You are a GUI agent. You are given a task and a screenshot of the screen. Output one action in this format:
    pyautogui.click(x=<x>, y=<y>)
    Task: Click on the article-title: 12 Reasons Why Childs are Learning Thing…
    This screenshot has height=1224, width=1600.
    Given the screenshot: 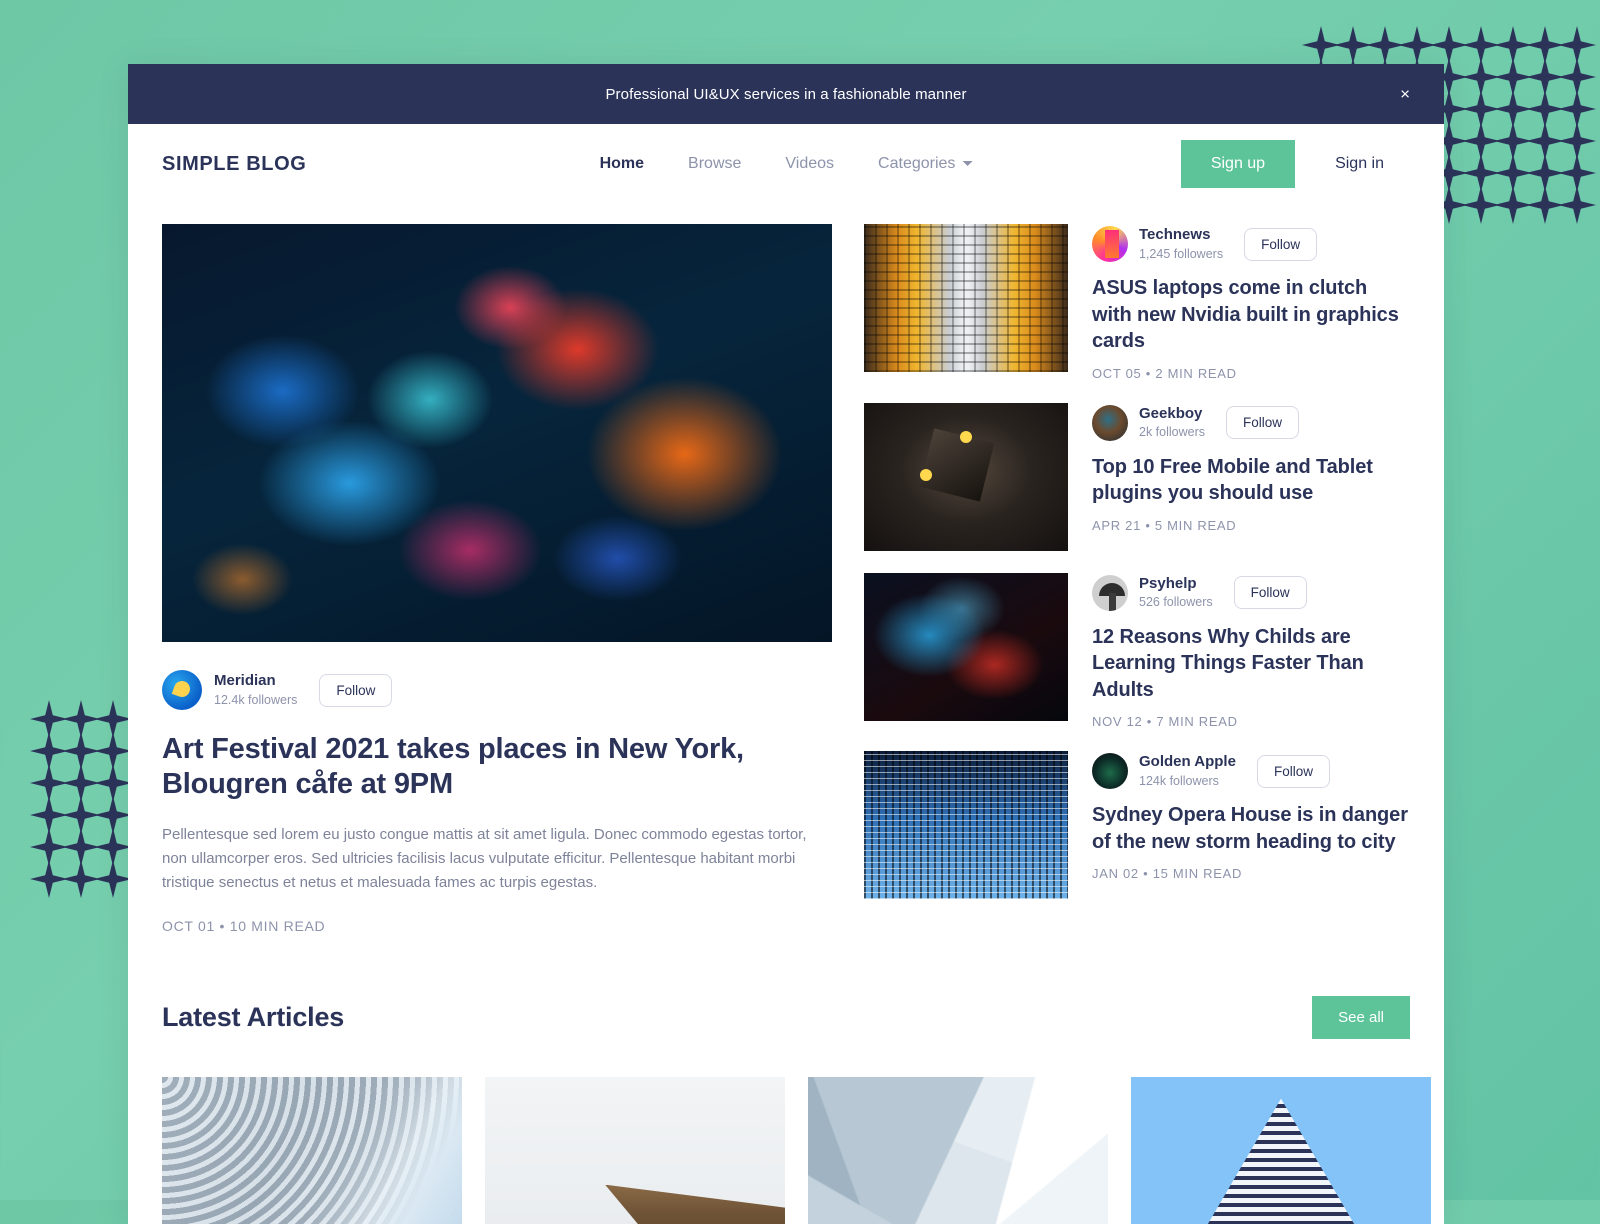 What is the action you would take?
    pyautogui.click(x=1251, y=663)
    